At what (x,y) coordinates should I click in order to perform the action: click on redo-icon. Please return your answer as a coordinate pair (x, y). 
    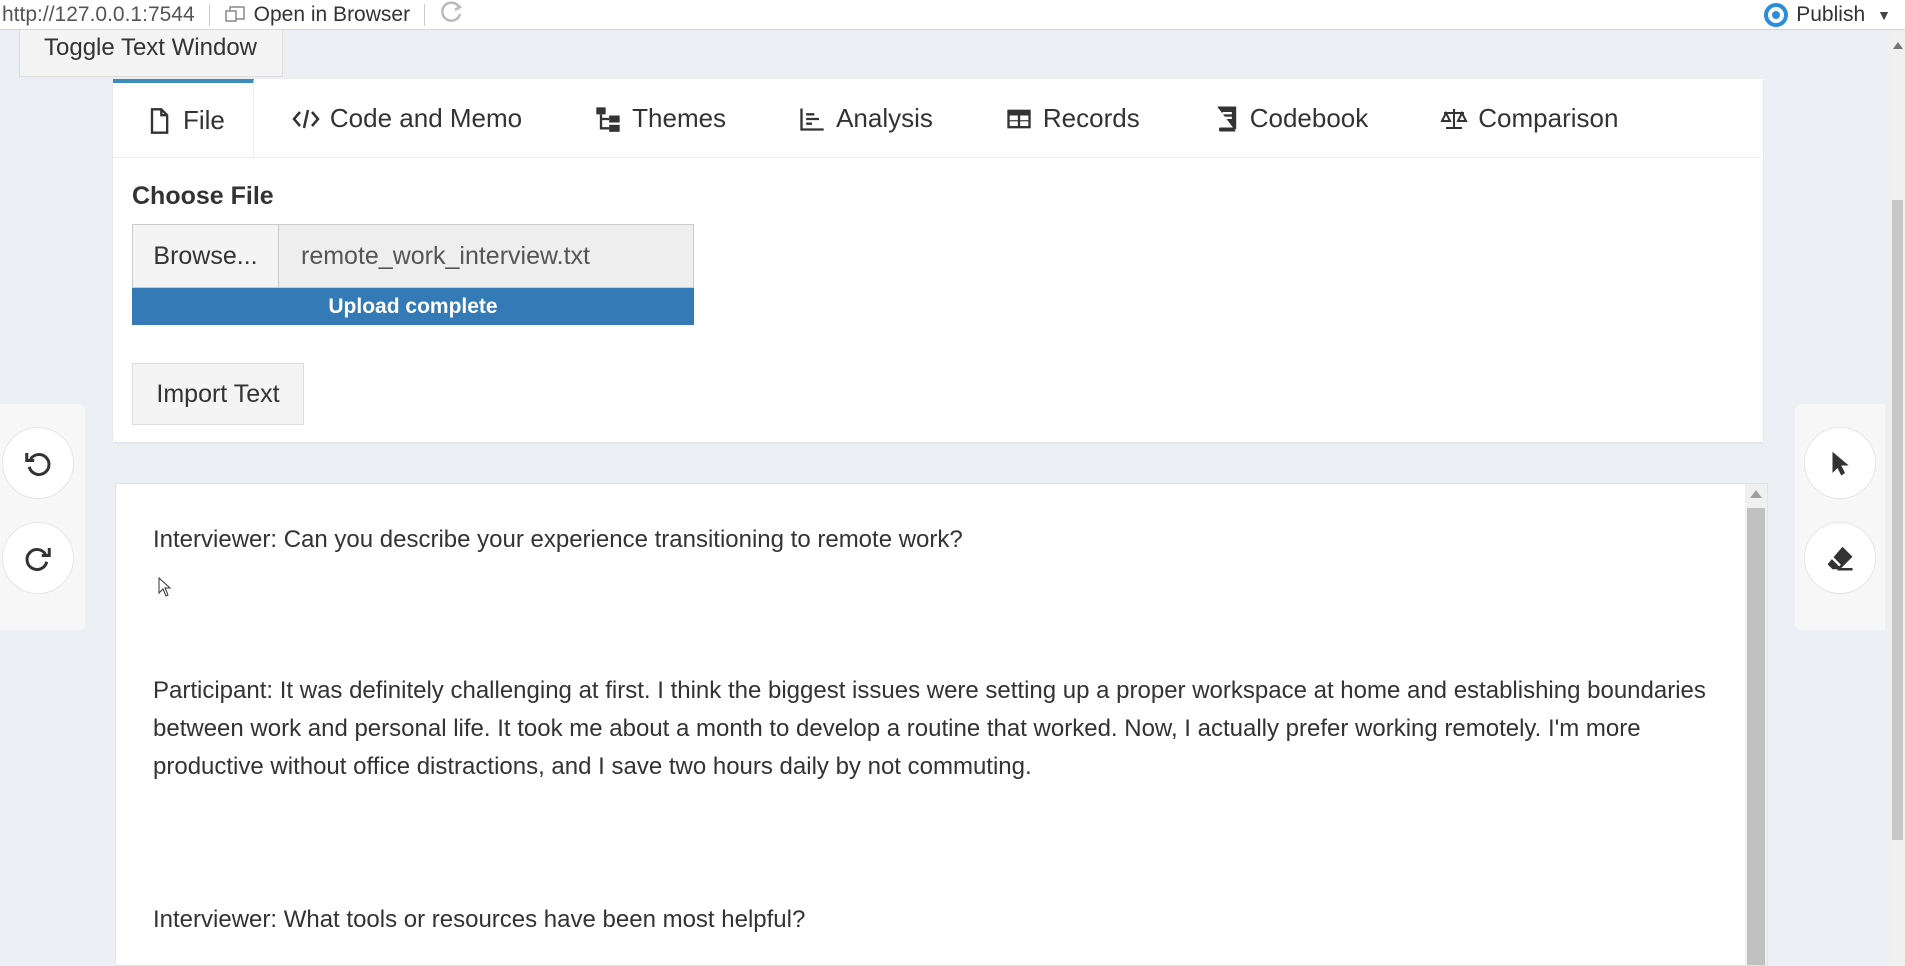
    Looking at the image, I should click on (38, 560).